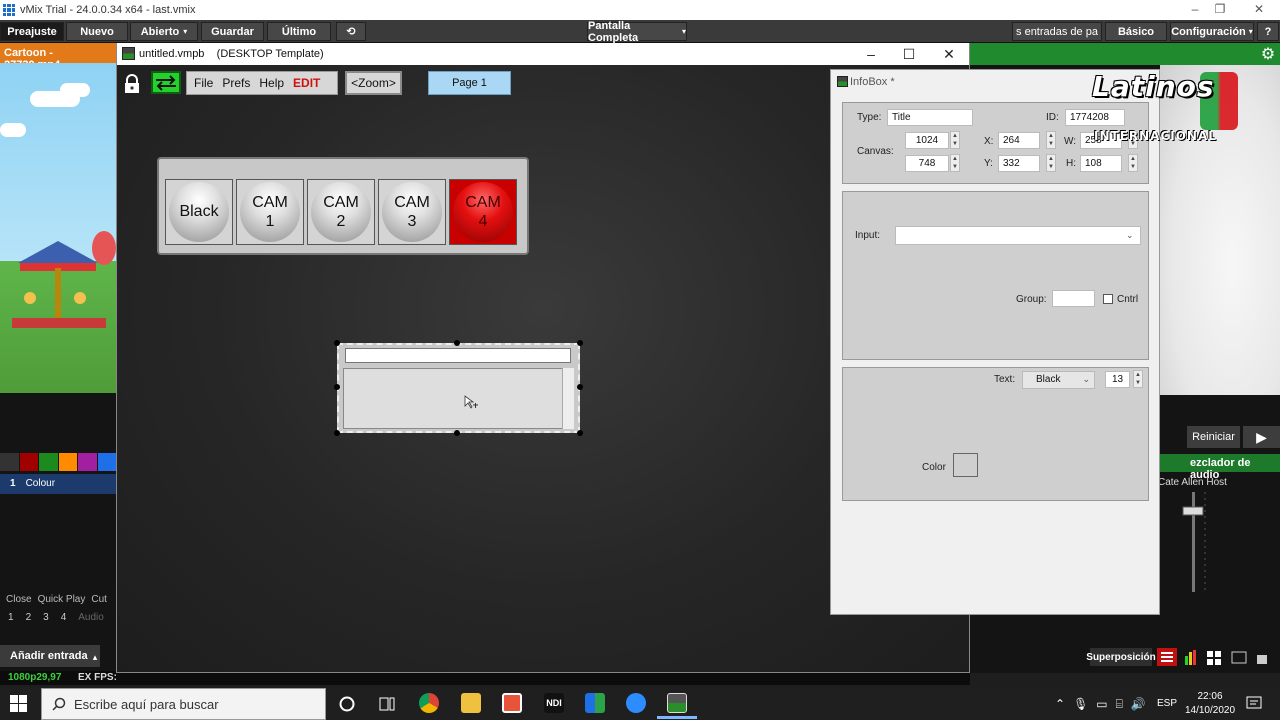 The image size is (1280, 720). What do you see at coordinates (458, 355) in the screenshot?
I see `title-widget-input` at bounding box center [458, 355].